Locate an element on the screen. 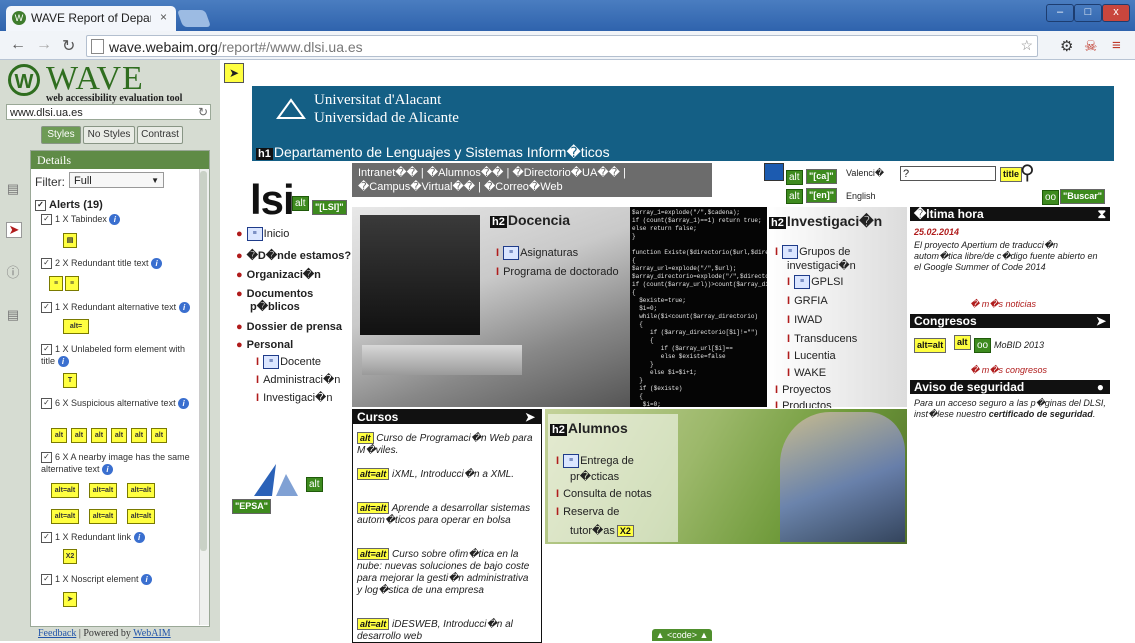  feedback-link: Feedback is located at coordinates (57, 633).